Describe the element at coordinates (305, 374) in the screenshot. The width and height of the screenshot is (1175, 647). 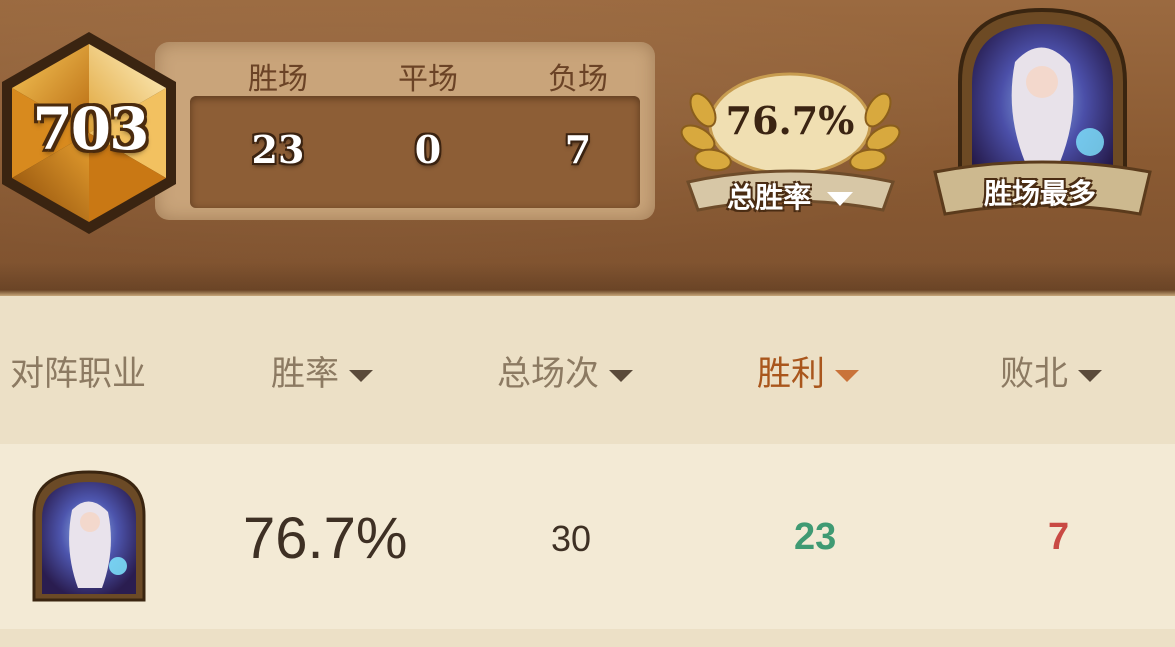
I see `column-win-rate-label: 胜率` at that location.